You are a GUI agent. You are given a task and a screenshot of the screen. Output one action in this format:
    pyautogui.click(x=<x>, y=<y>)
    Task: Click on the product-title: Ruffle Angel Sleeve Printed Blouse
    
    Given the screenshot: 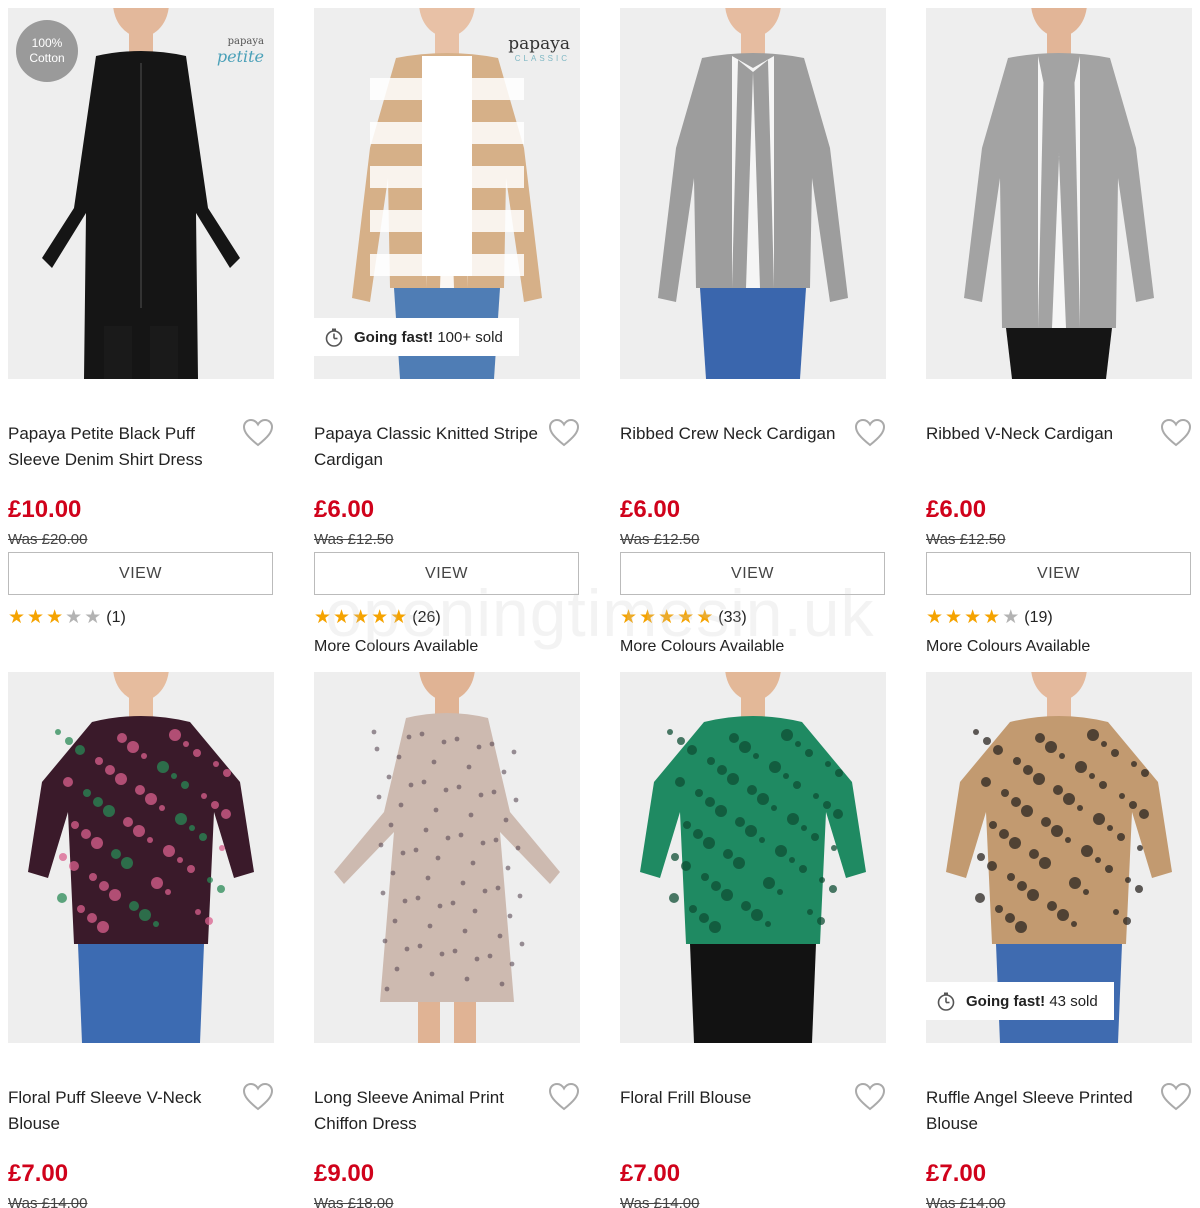 What is the action you would take?
    pyautogui.click(x=1038, y=1111)
    